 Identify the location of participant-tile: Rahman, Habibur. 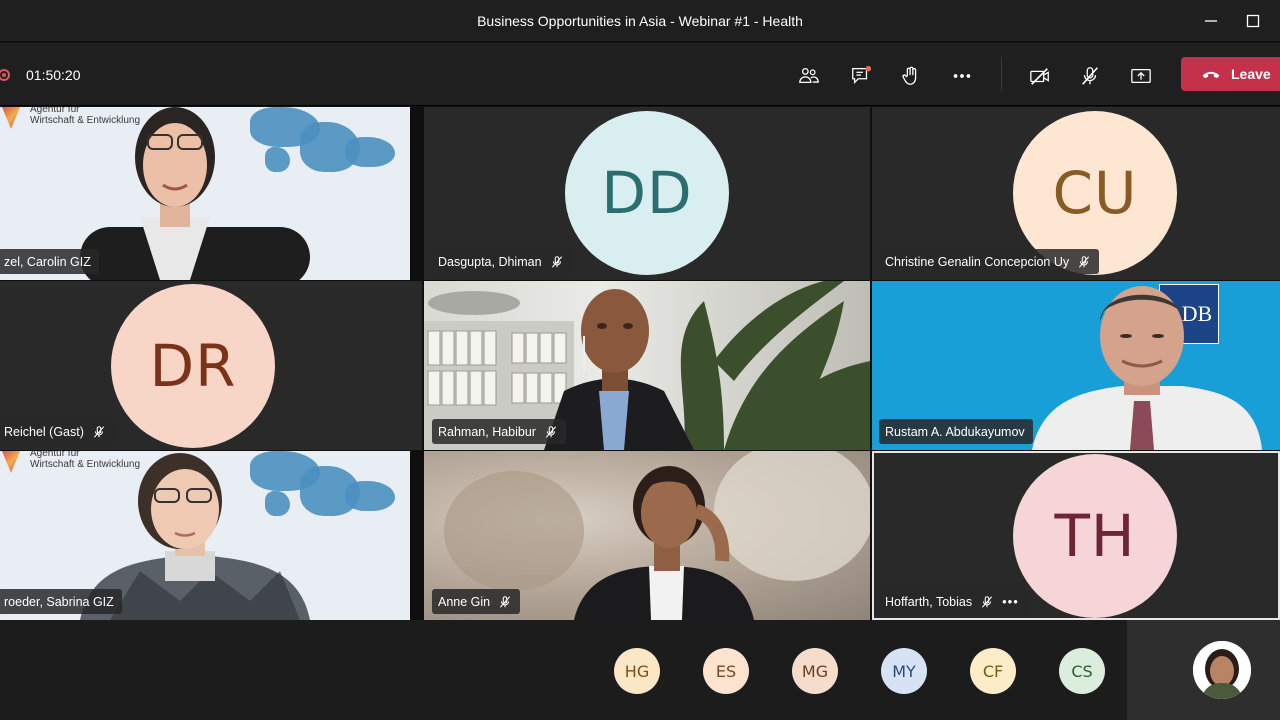
(647, 365).